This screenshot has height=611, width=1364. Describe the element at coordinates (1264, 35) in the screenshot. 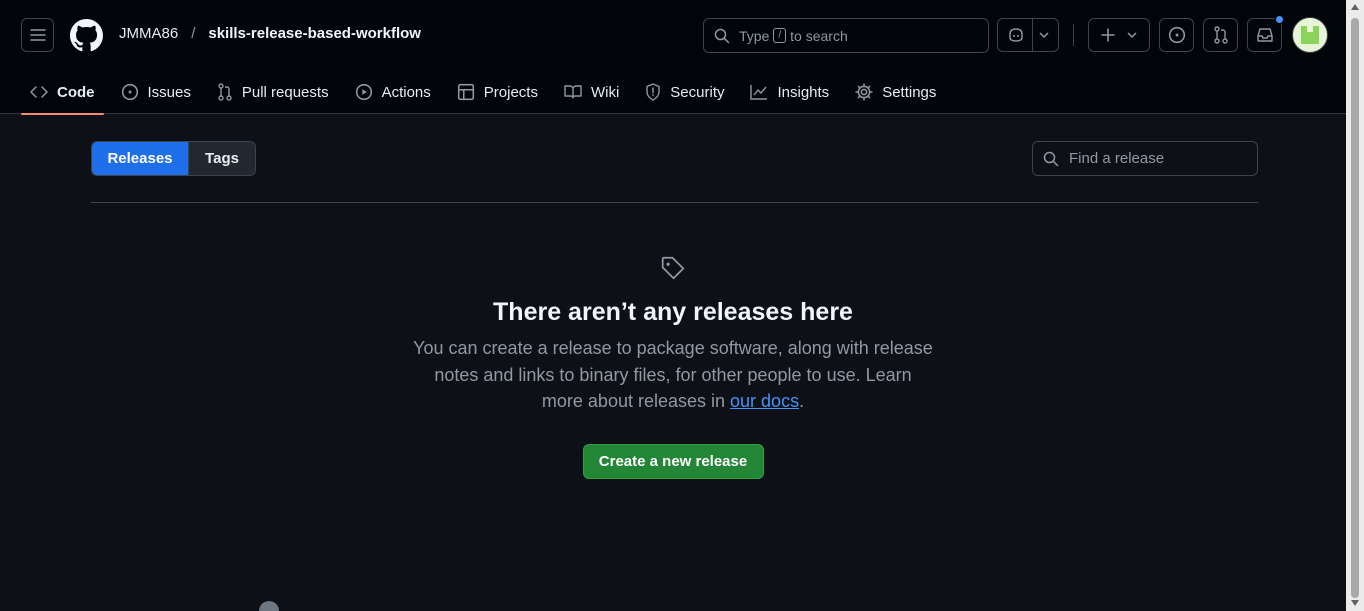

I see `inbox-icon` at that location.